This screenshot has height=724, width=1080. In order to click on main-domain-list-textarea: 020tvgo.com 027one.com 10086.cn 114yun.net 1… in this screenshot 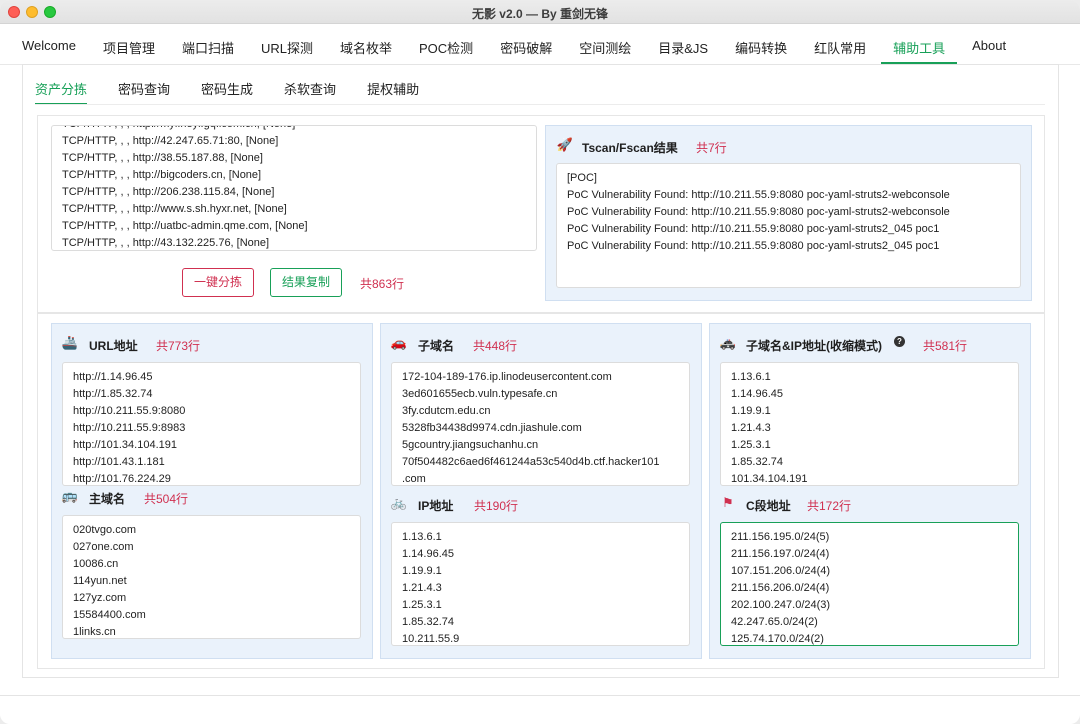, I will do `click(211, 577)`.